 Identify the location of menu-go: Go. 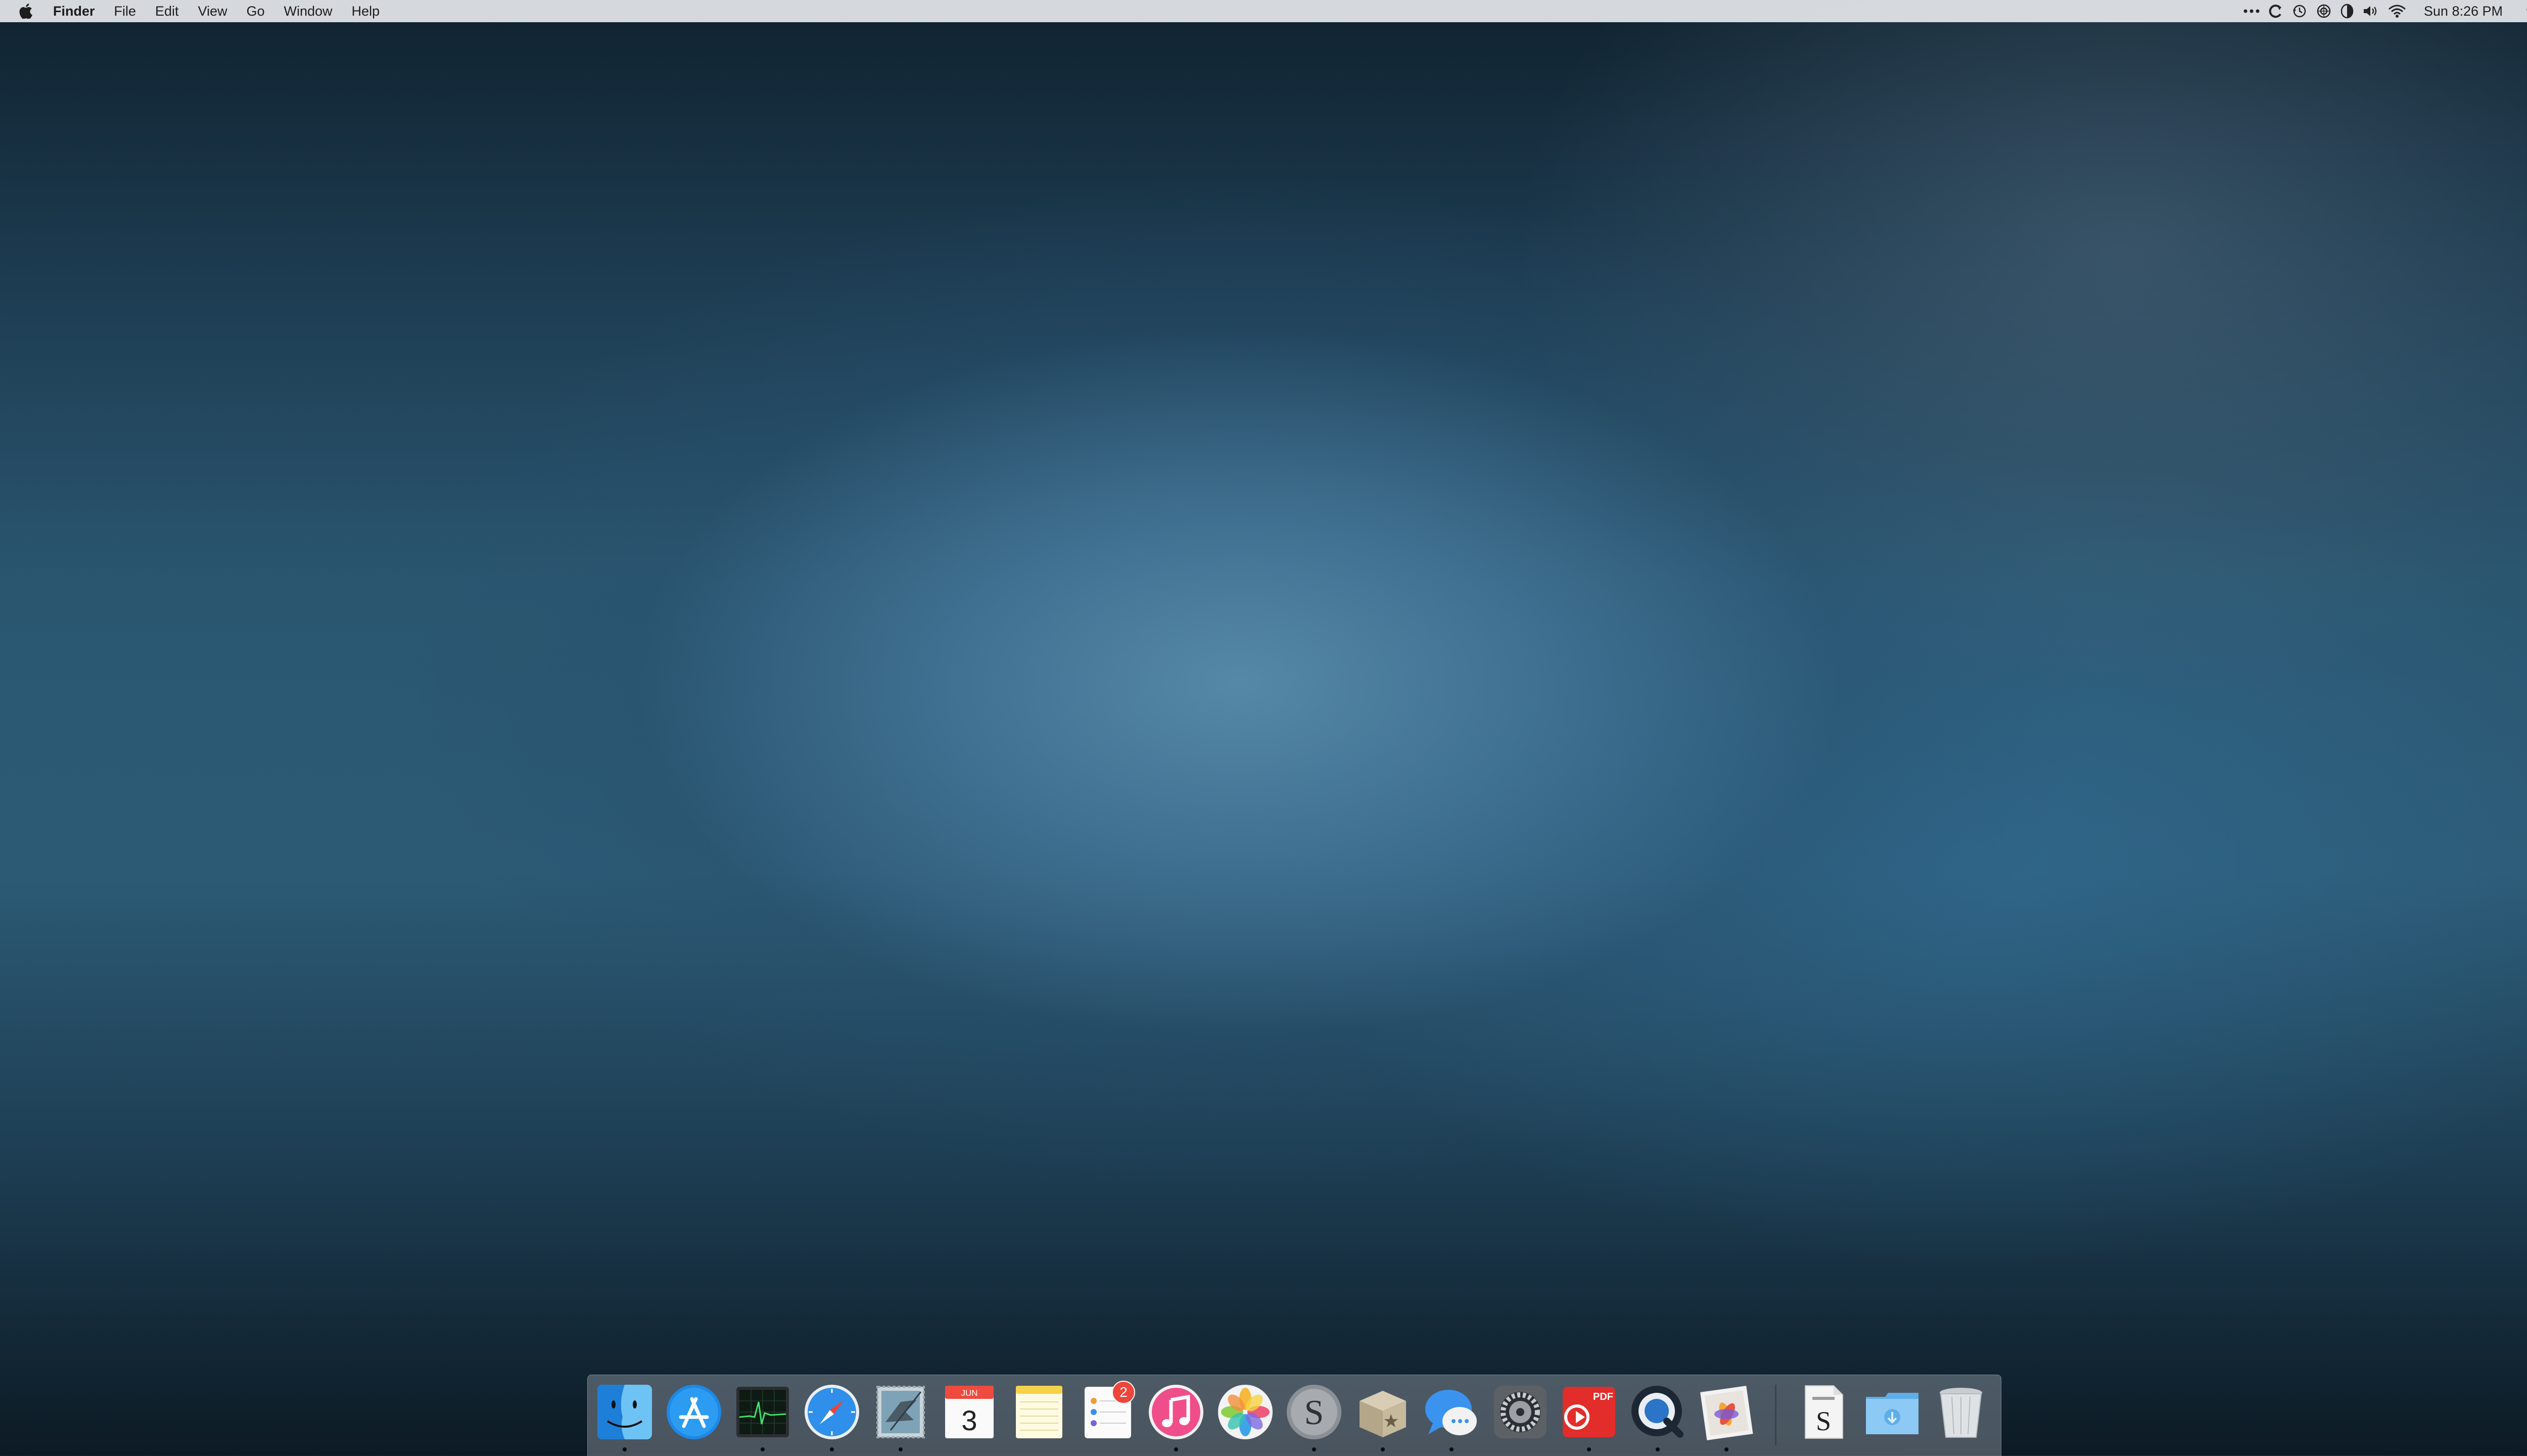
(255, 11).